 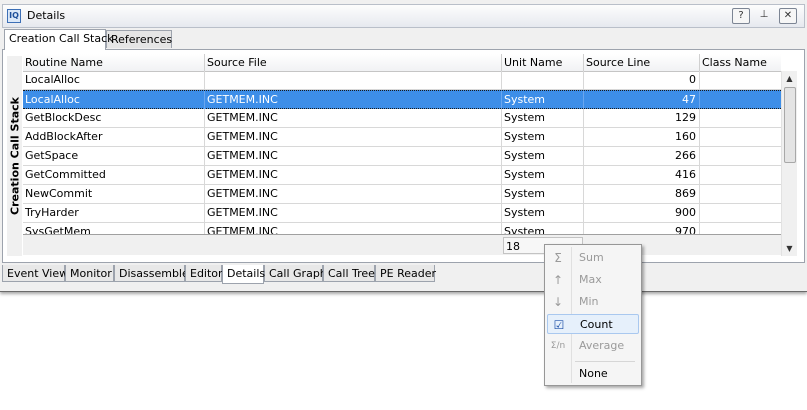 I want to click on tab-creation-call-stack: Creation Call Stack, so click(x=59, y=39).